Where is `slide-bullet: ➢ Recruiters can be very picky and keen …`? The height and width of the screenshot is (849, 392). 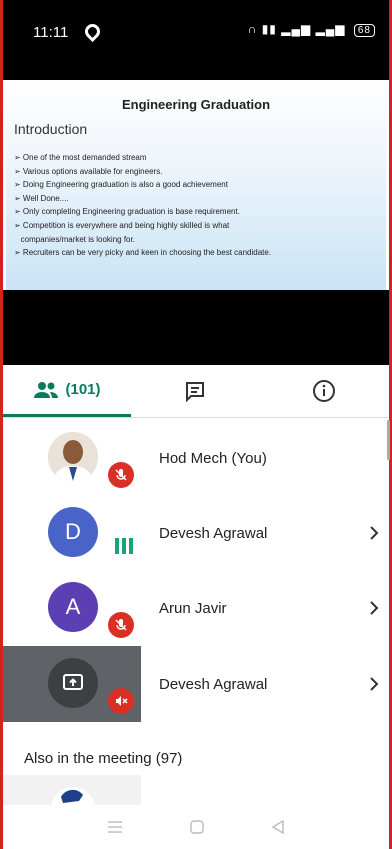 slide-bullet: ➢ Recruiters can be very picky and keen … is located at coordinates (143, 253).